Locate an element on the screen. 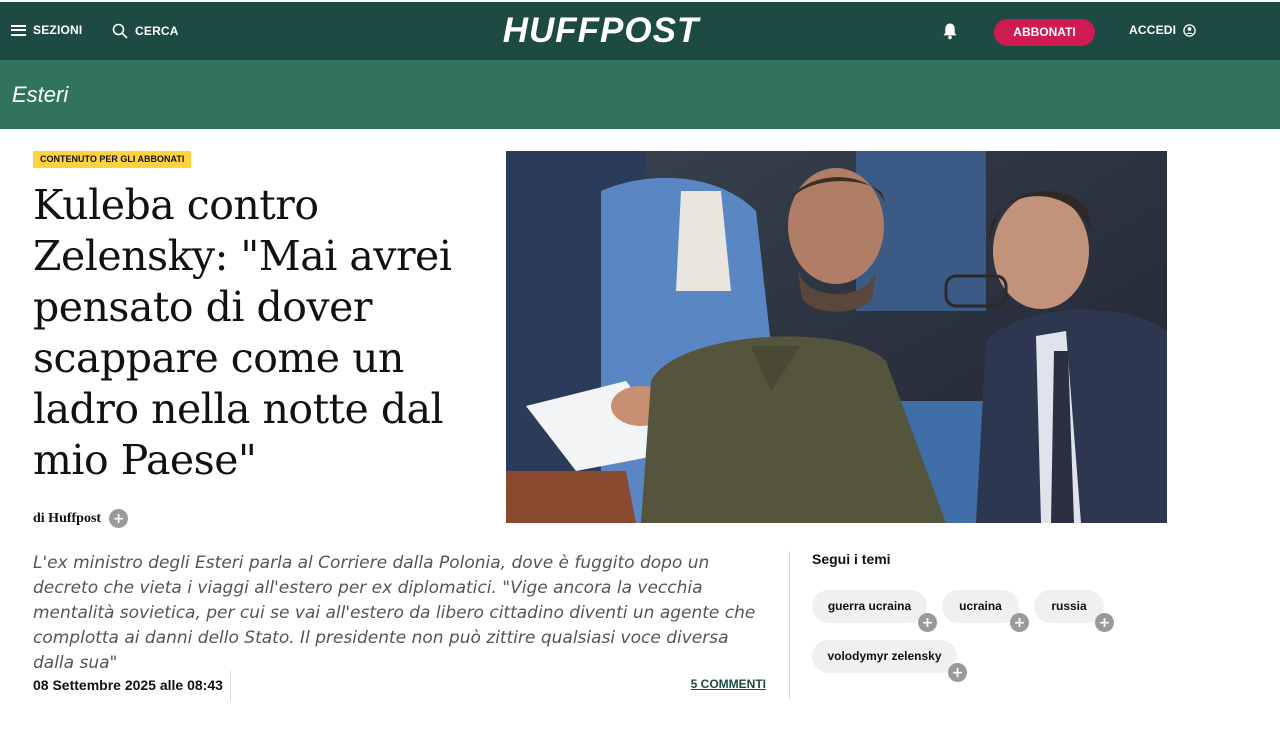 The width and height of the screenshot is (1280, 731). search-icon is located at coordinates (120, 31).